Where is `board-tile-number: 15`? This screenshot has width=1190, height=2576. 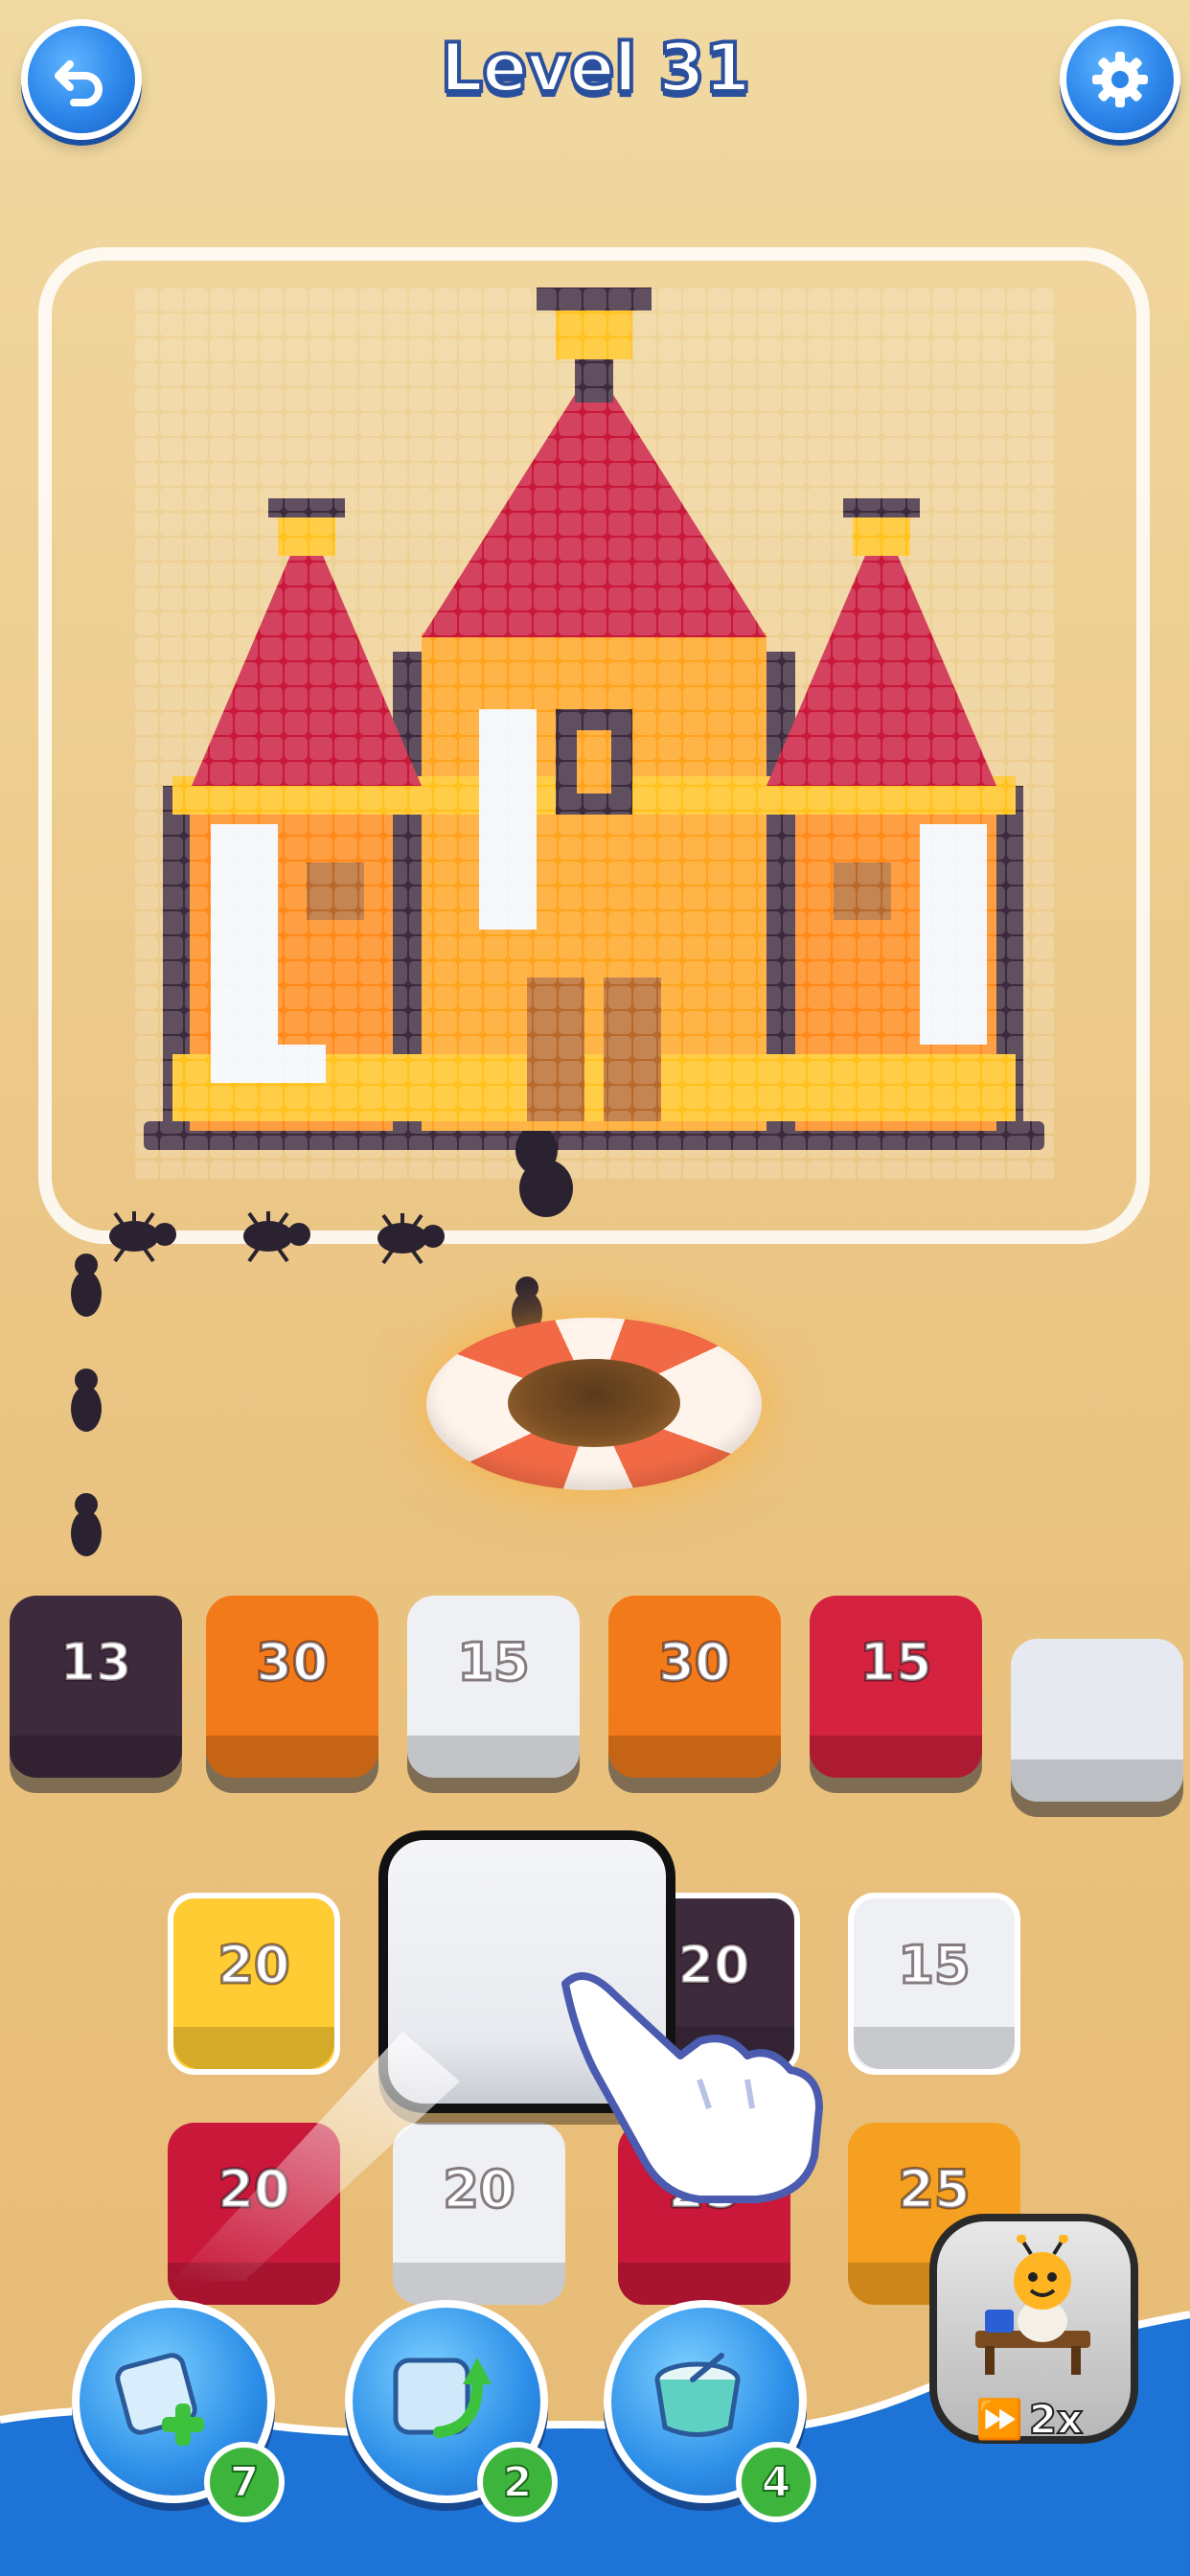
board-tile-number: 15 is located at coordinates (935, 1966).